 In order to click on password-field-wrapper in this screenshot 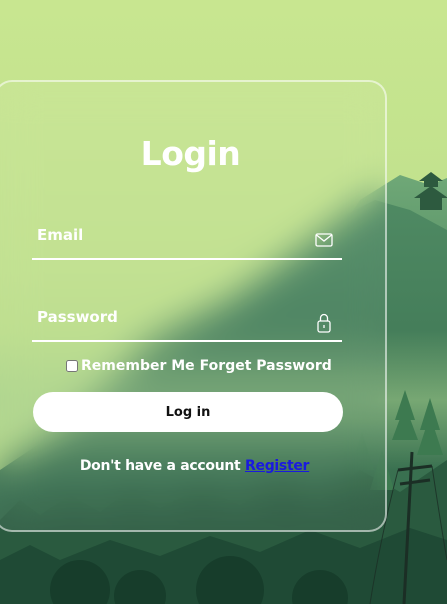, I will do `click(187, 321)`.